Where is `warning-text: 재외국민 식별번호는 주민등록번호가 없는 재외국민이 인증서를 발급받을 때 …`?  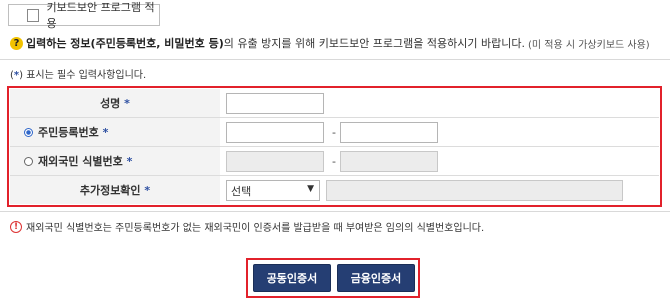
warning-text: 재외국민 식별번호는 주민등록번호가 없는 재외국민이 인증서를 발급받을 때 … is located at coordinates (255, 228).